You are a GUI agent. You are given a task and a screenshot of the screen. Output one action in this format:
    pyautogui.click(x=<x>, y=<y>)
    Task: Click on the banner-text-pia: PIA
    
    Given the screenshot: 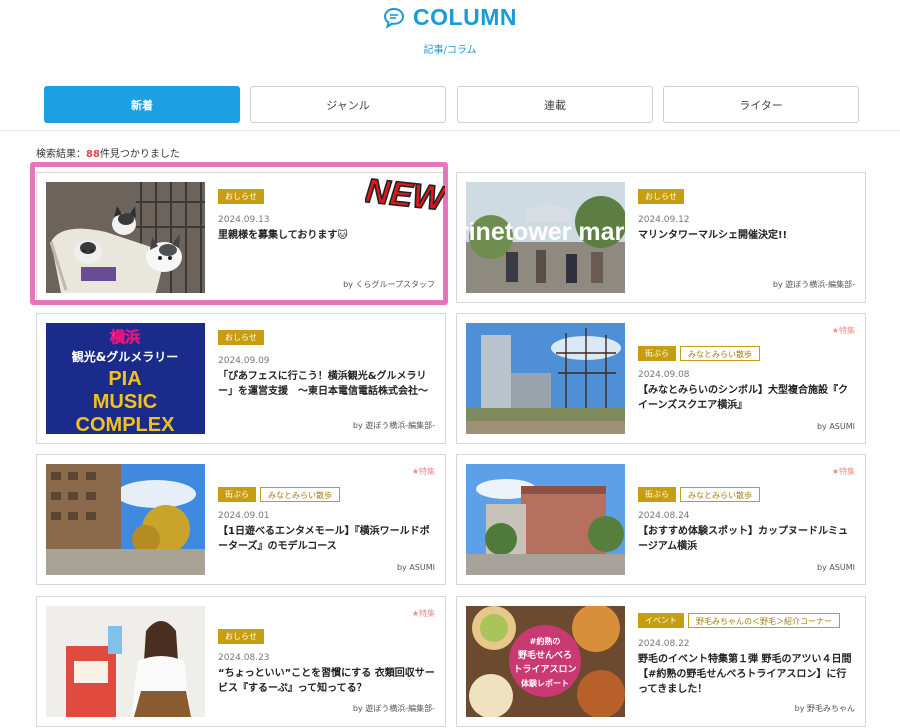 What is the action you would take?
    pyautogui.click(x=124, y=379)
    